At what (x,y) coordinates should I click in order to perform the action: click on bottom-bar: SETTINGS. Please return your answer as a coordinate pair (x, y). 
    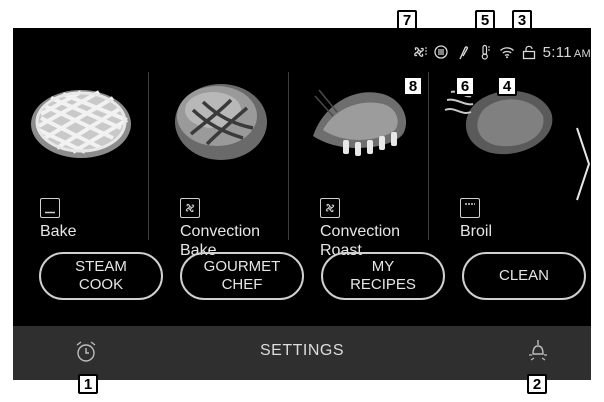
    Looking at the image, I should click on (302, 353).